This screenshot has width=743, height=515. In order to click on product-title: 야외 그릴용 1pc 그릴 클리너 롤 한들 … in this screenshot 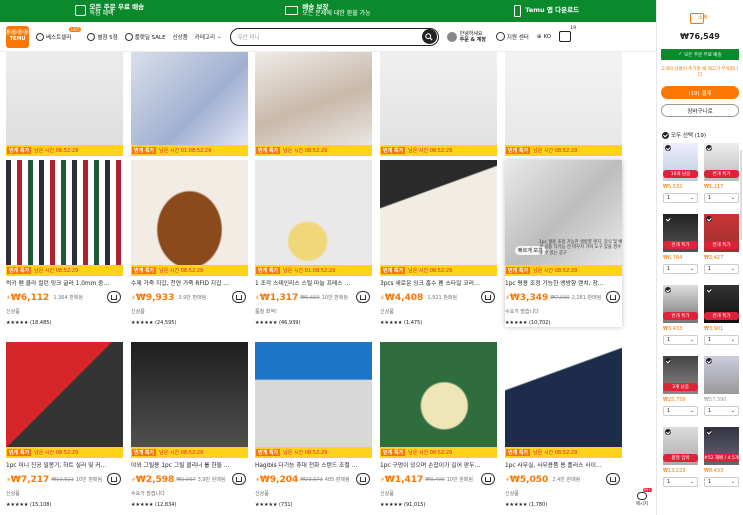, I will do `click(189, 466)`.